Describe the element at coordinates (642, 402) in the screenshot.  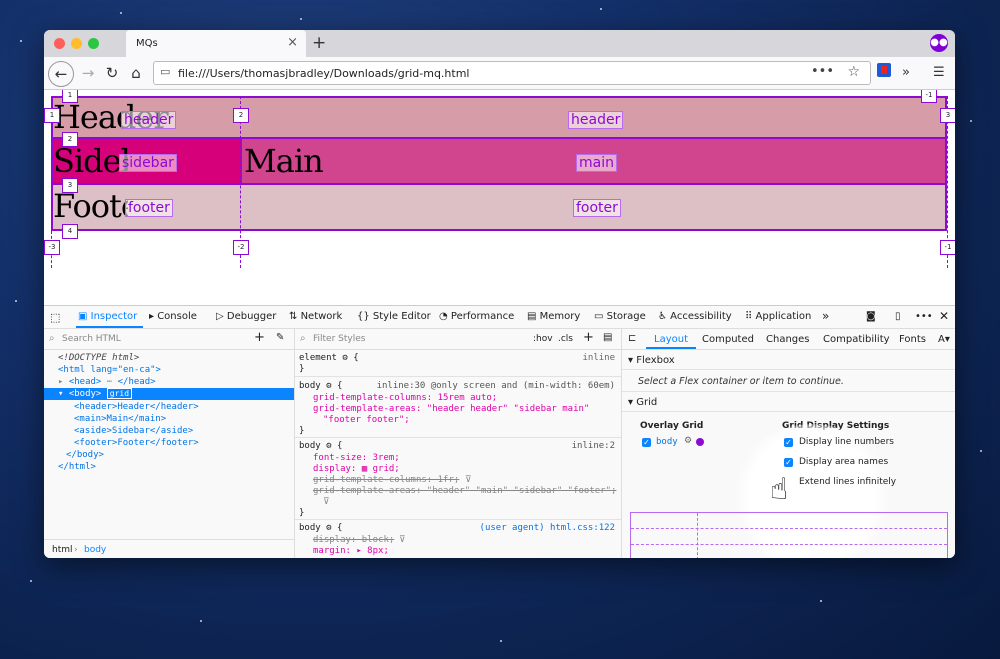
I see `grid-section-header: ▾ Grid` at that location.